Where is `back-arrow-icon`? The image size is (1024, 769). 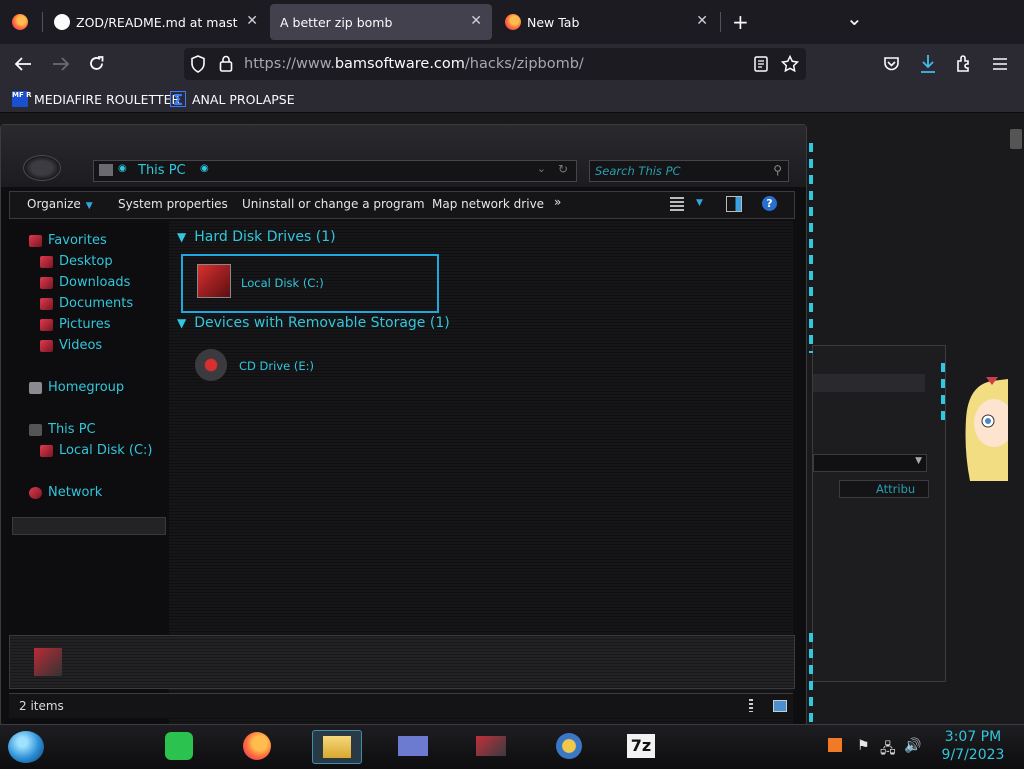 back-arrow-icon is located at coordinates (23, 64).